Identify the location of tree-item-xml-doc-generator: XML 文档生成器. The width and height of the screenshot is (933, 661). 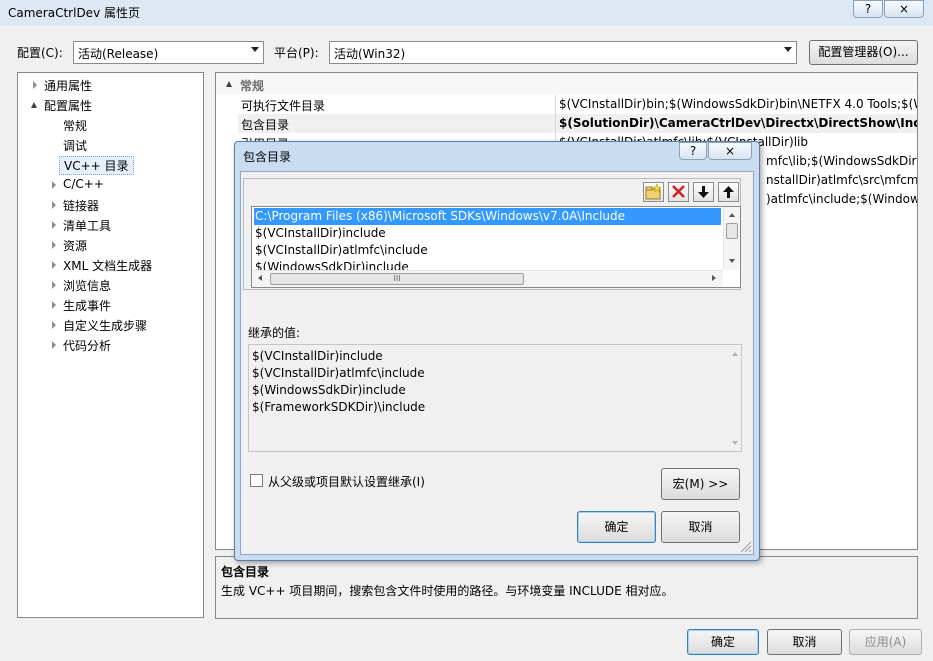
(107, 265).